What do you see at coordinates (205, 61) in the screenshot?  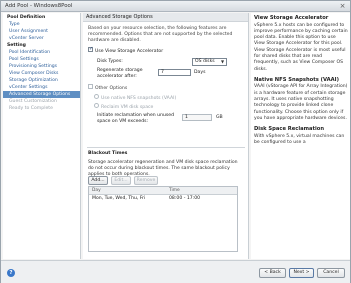 I see `disk-types-value: OS disks` at bounding box center [205, 61].